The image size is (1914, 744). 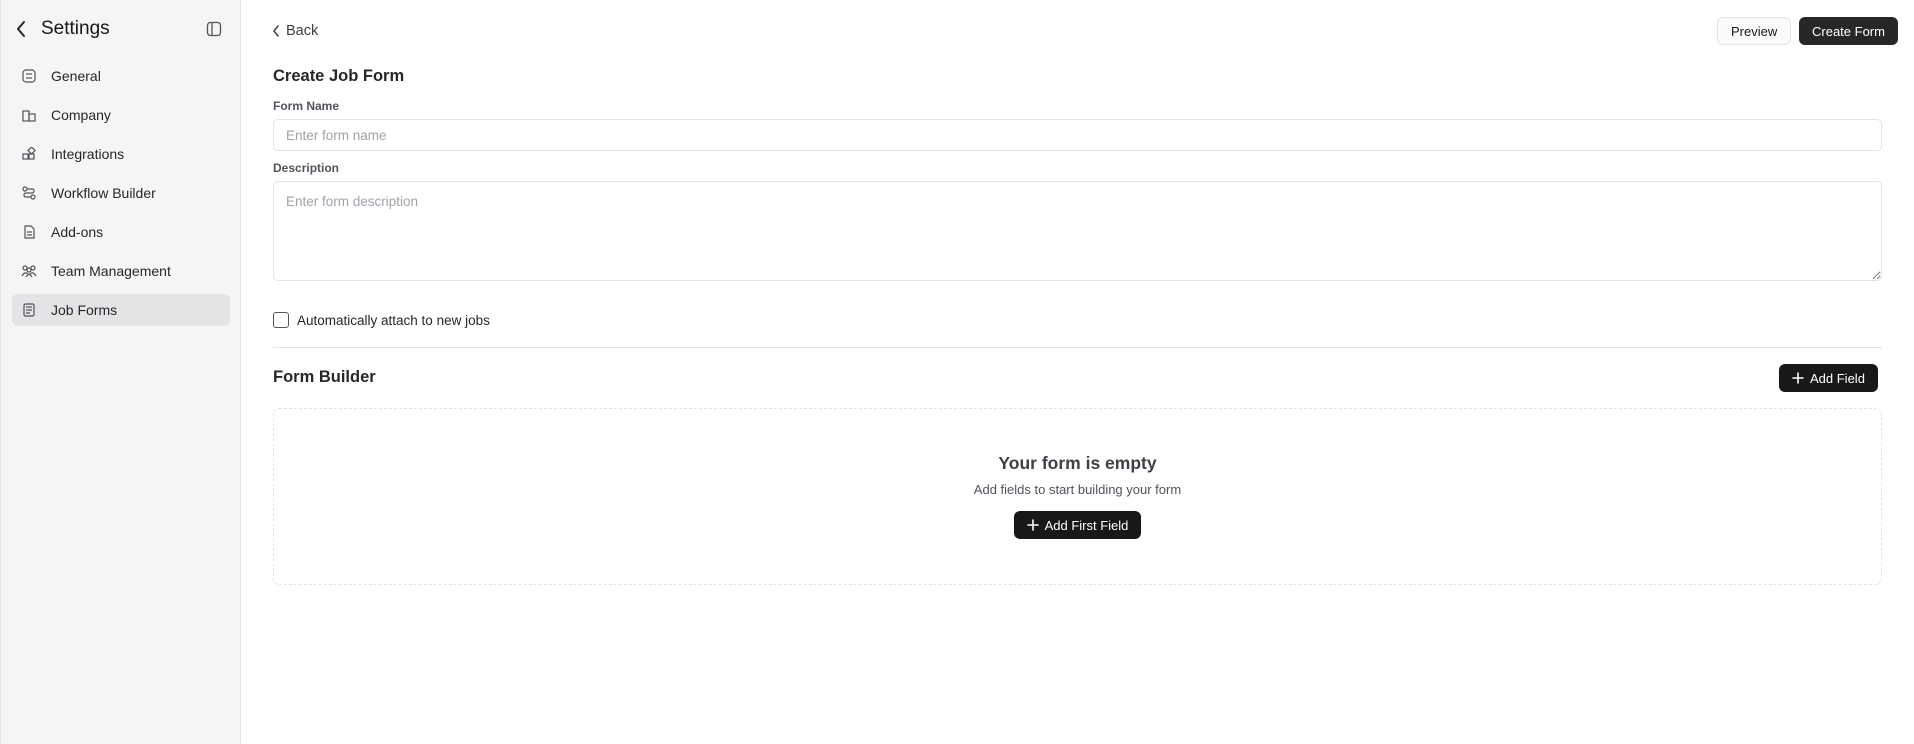 I want to click on integrations-icon, so click(x=29, y=154).